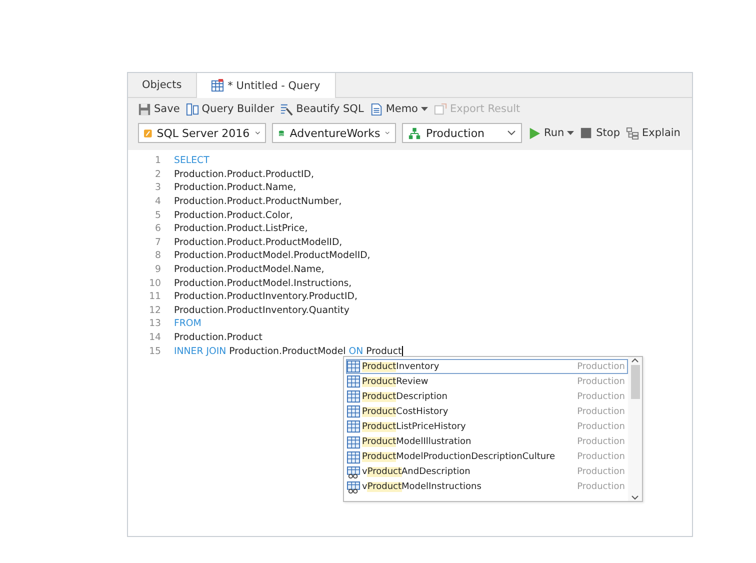 The image size is (756, 563). Describe the element at coordinates (653, 133) in the screenshot. I see `toolbar-button: Explain` at that location.